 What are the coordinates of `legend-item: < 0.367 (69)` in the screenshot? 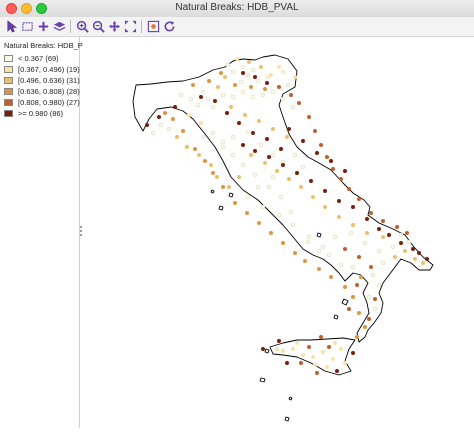 It's located at (31, 58).